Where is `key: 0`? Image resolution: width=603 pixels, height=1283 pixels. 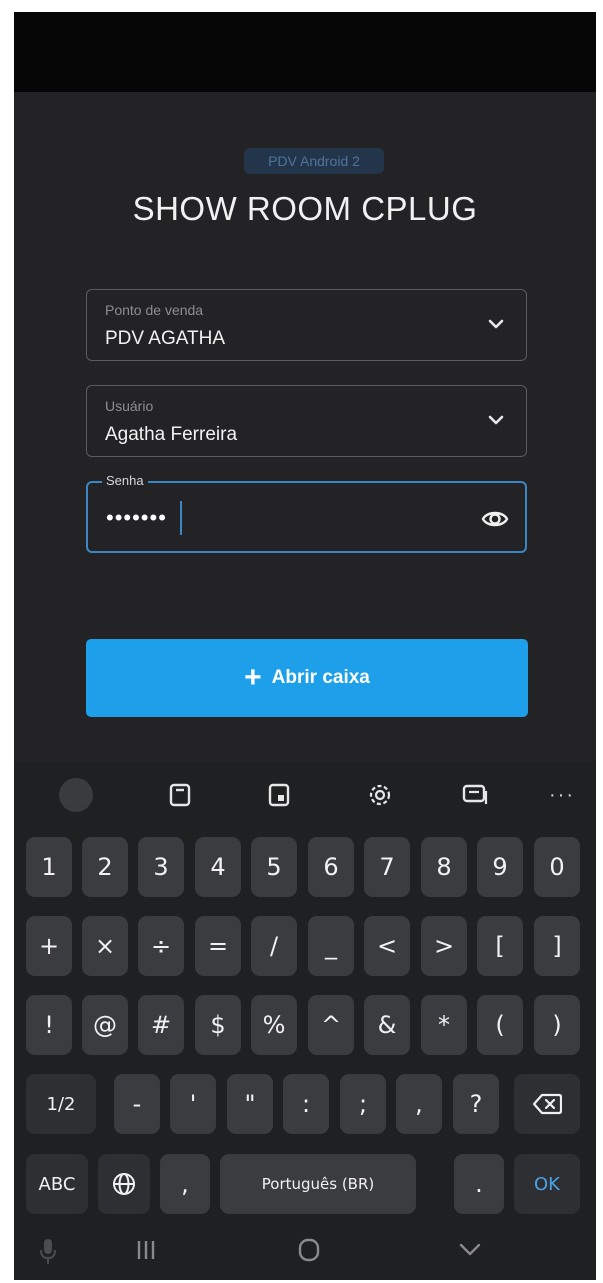
key: 0 is located at coordinates (557, 867).